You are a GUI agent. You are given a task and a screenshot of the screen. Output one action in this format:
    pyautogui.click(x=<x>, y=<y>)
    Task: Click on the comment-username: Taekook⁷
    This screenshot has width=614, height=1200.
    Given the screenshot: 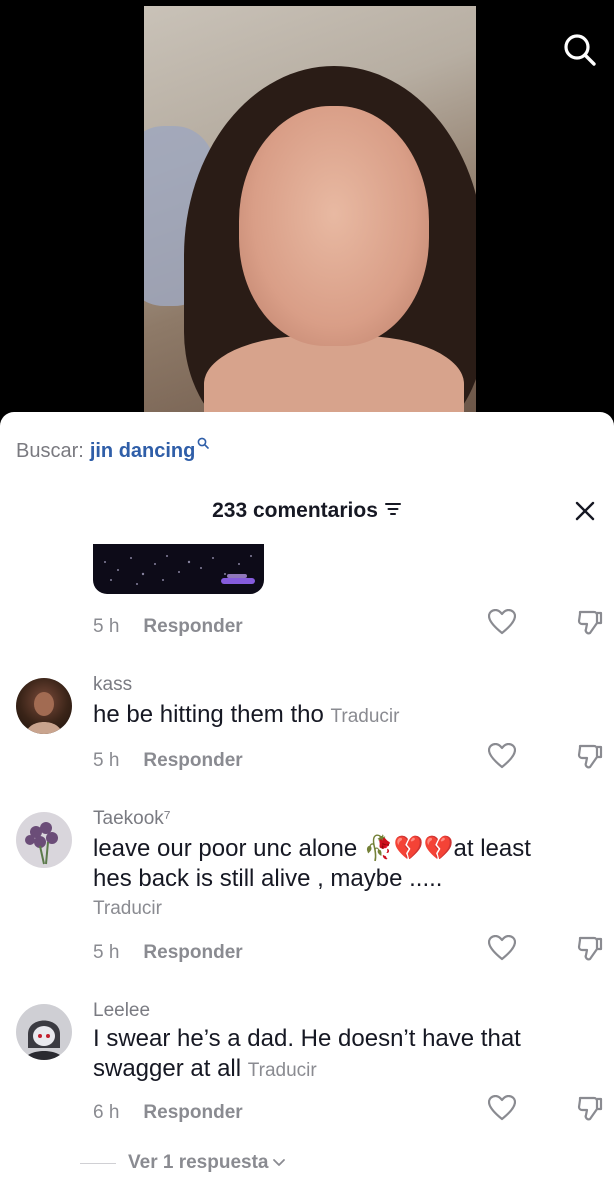 What is the action you would take?
    pyautogui.click(x=132, y=819)
    